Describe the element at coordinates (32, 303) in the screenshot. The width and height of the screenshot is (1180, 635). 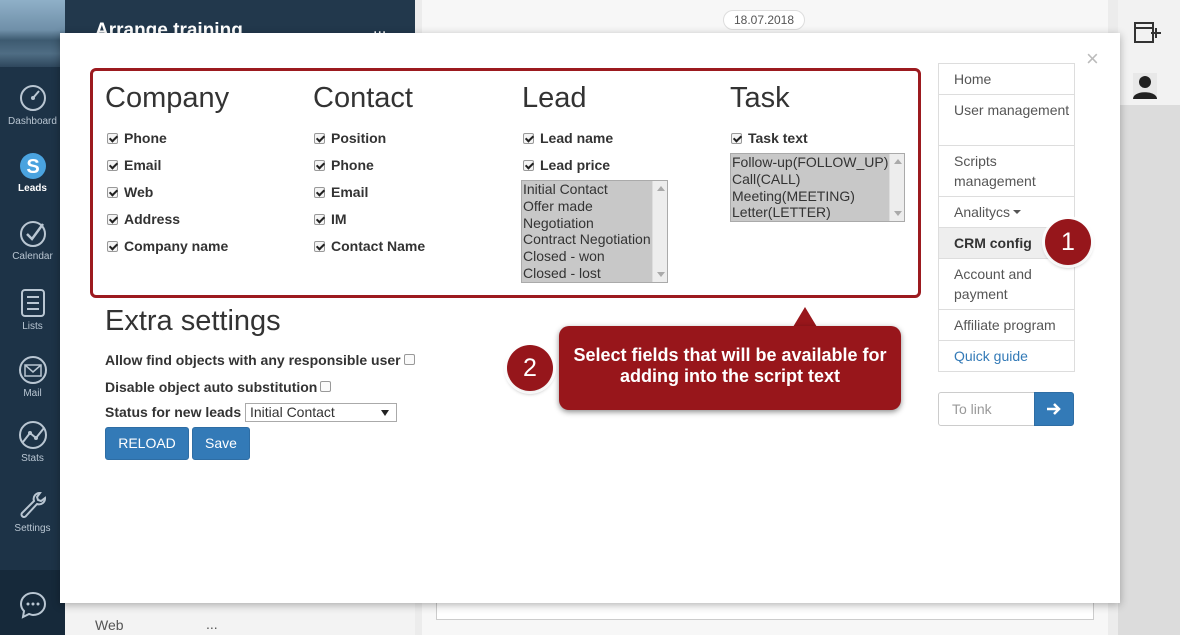
I see `lists-icon` at that location.